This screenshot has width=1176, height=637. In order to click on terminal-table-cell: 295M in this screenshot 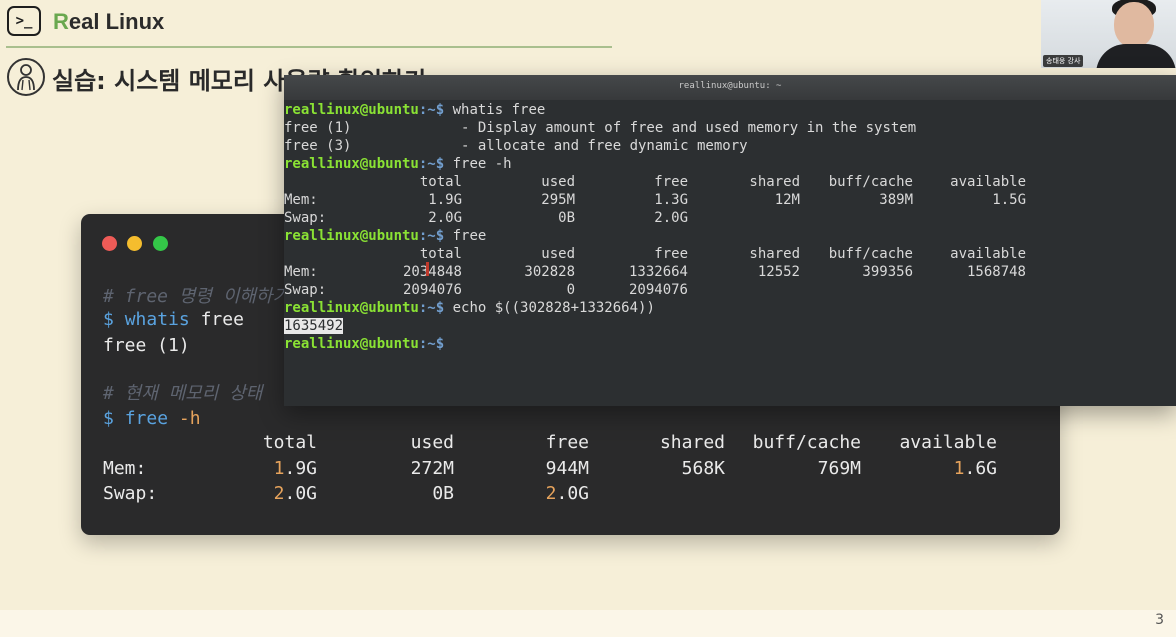, I will do `click(558, 200)`.